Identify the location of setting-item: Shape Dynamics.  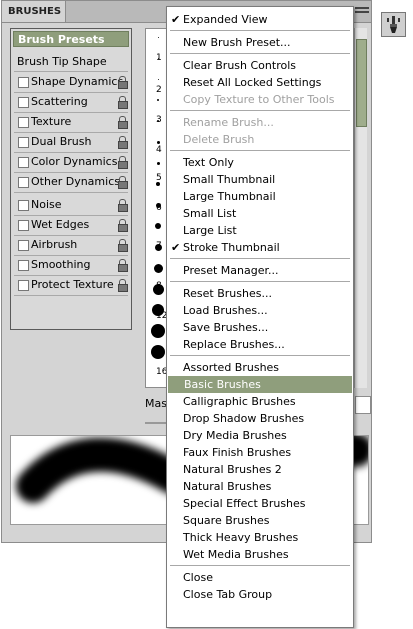
(71, 82).